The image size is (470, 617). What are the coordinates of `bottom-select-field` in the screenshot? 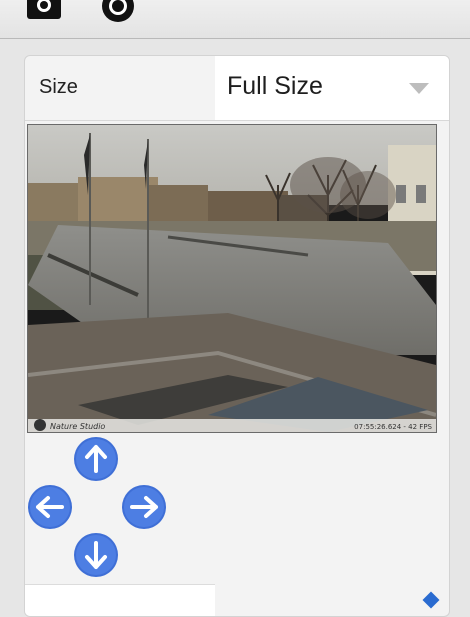 It's located at (120, 600).